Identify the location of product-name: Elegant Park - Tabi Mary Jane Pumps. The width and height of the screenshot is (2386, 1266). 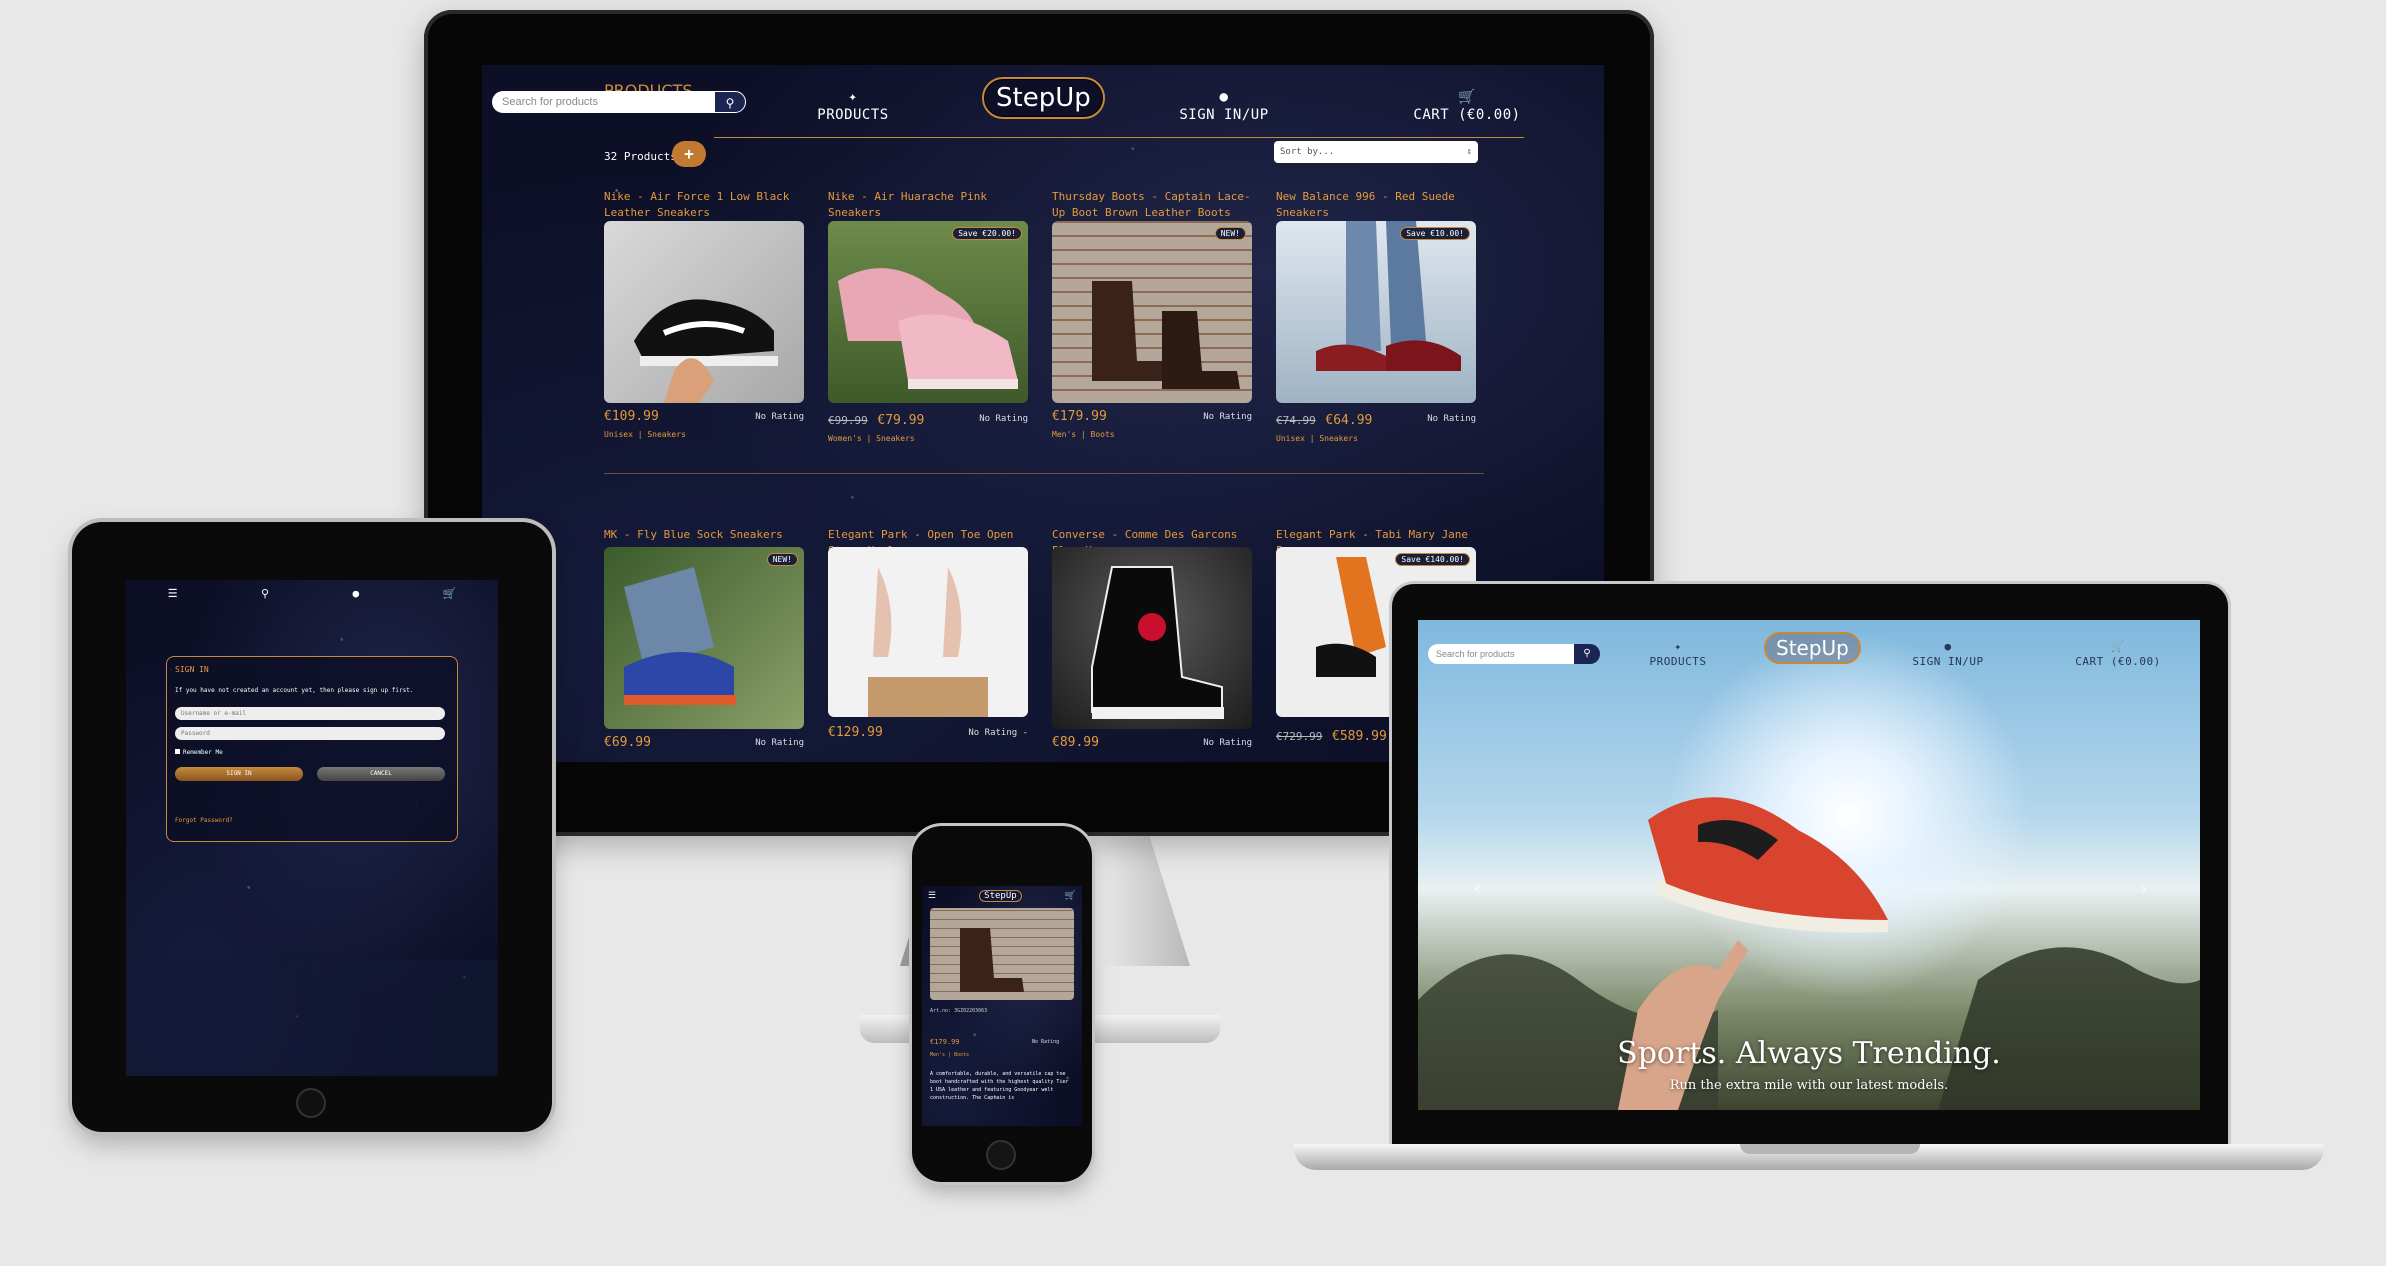
(1381, 542).